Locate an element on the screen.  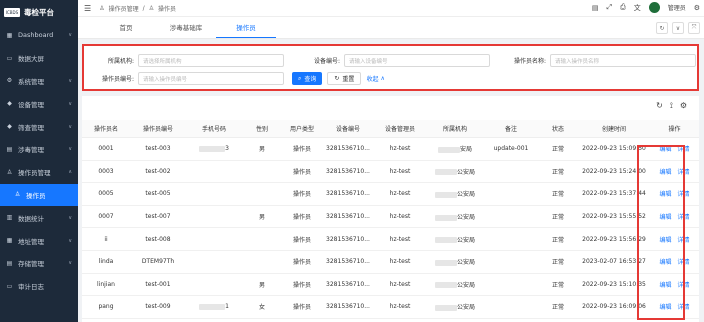
query-button: ⌕ 查询 is located at coordinates (307, 78).